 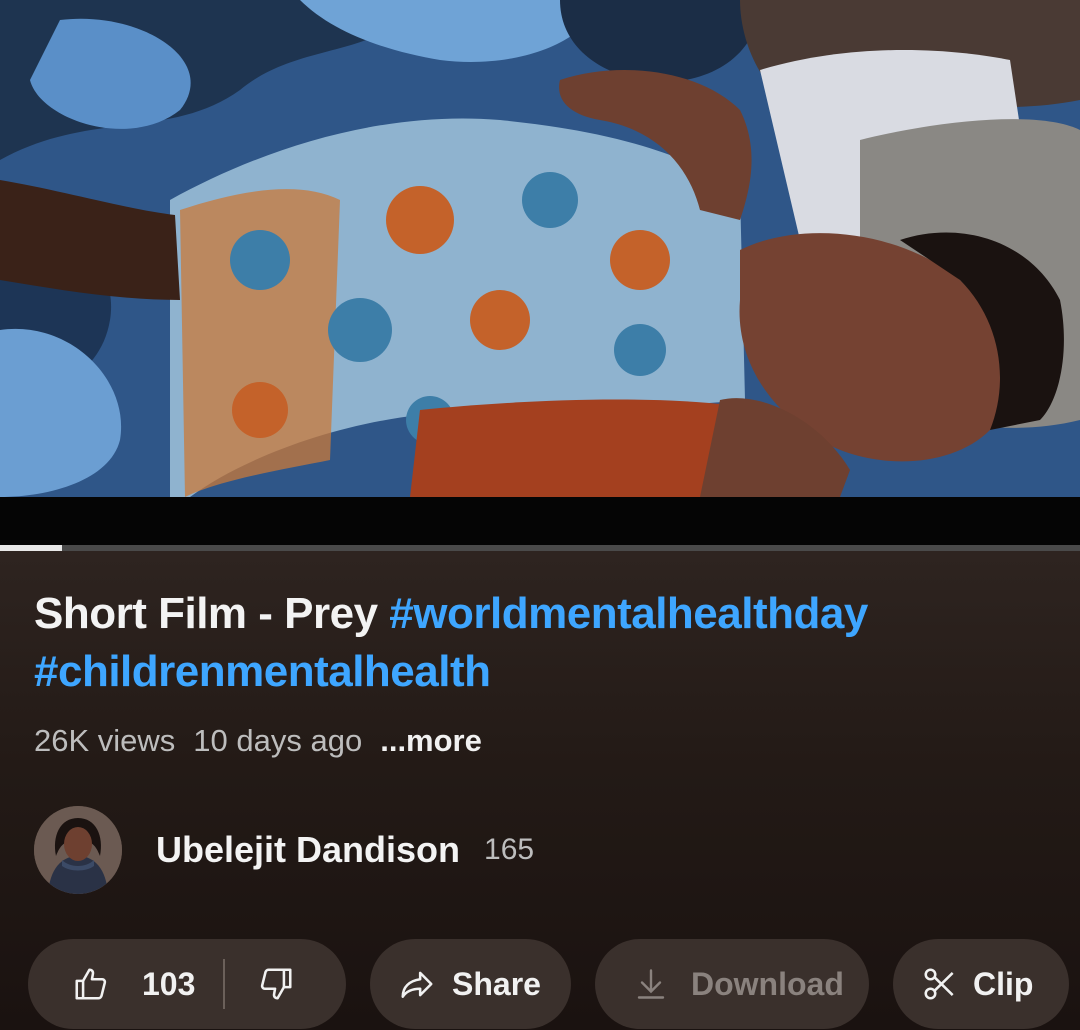 What do you see at coordinates (417, 984) in the screenshot?
I see `share-arrow-icon` at bounding box center [417, 984].